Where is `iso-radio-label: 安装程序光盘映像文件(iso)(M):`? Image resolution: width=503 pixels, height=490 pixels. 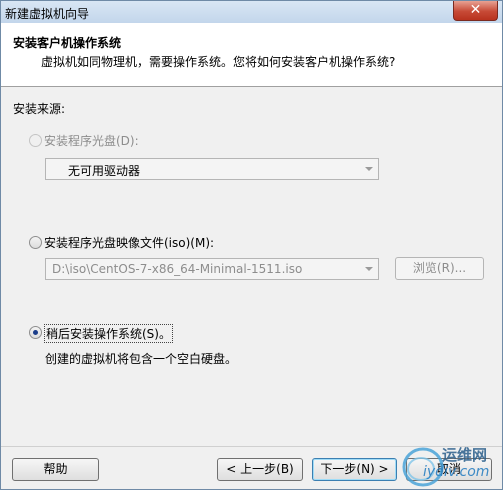 iso-radio-label: 安装程序光盘映像文件(iso)(M): is located at coordinates (129, 243).